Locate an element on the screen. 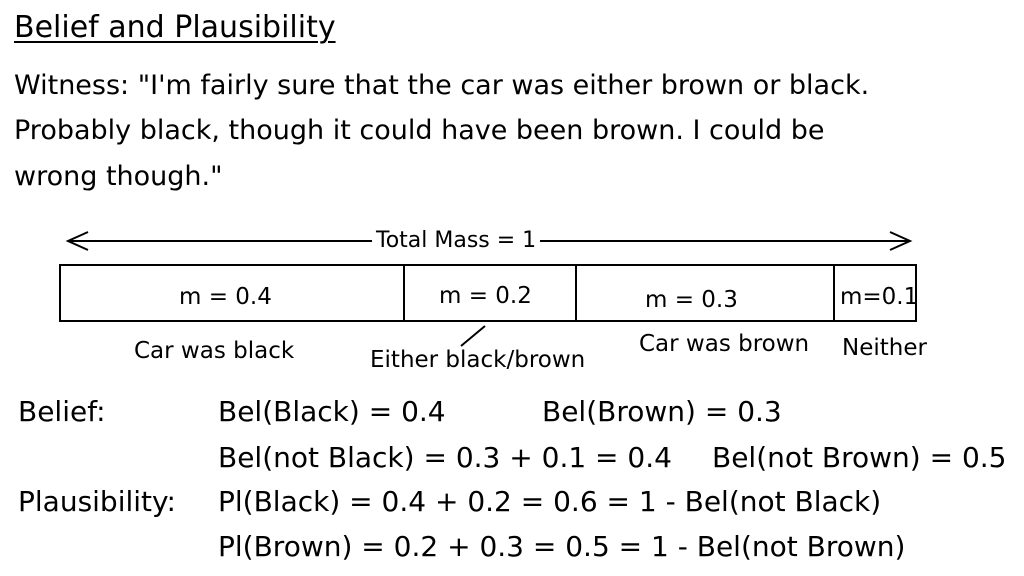  segment-either: m = 0.2 is located at coordinates (491, 293).